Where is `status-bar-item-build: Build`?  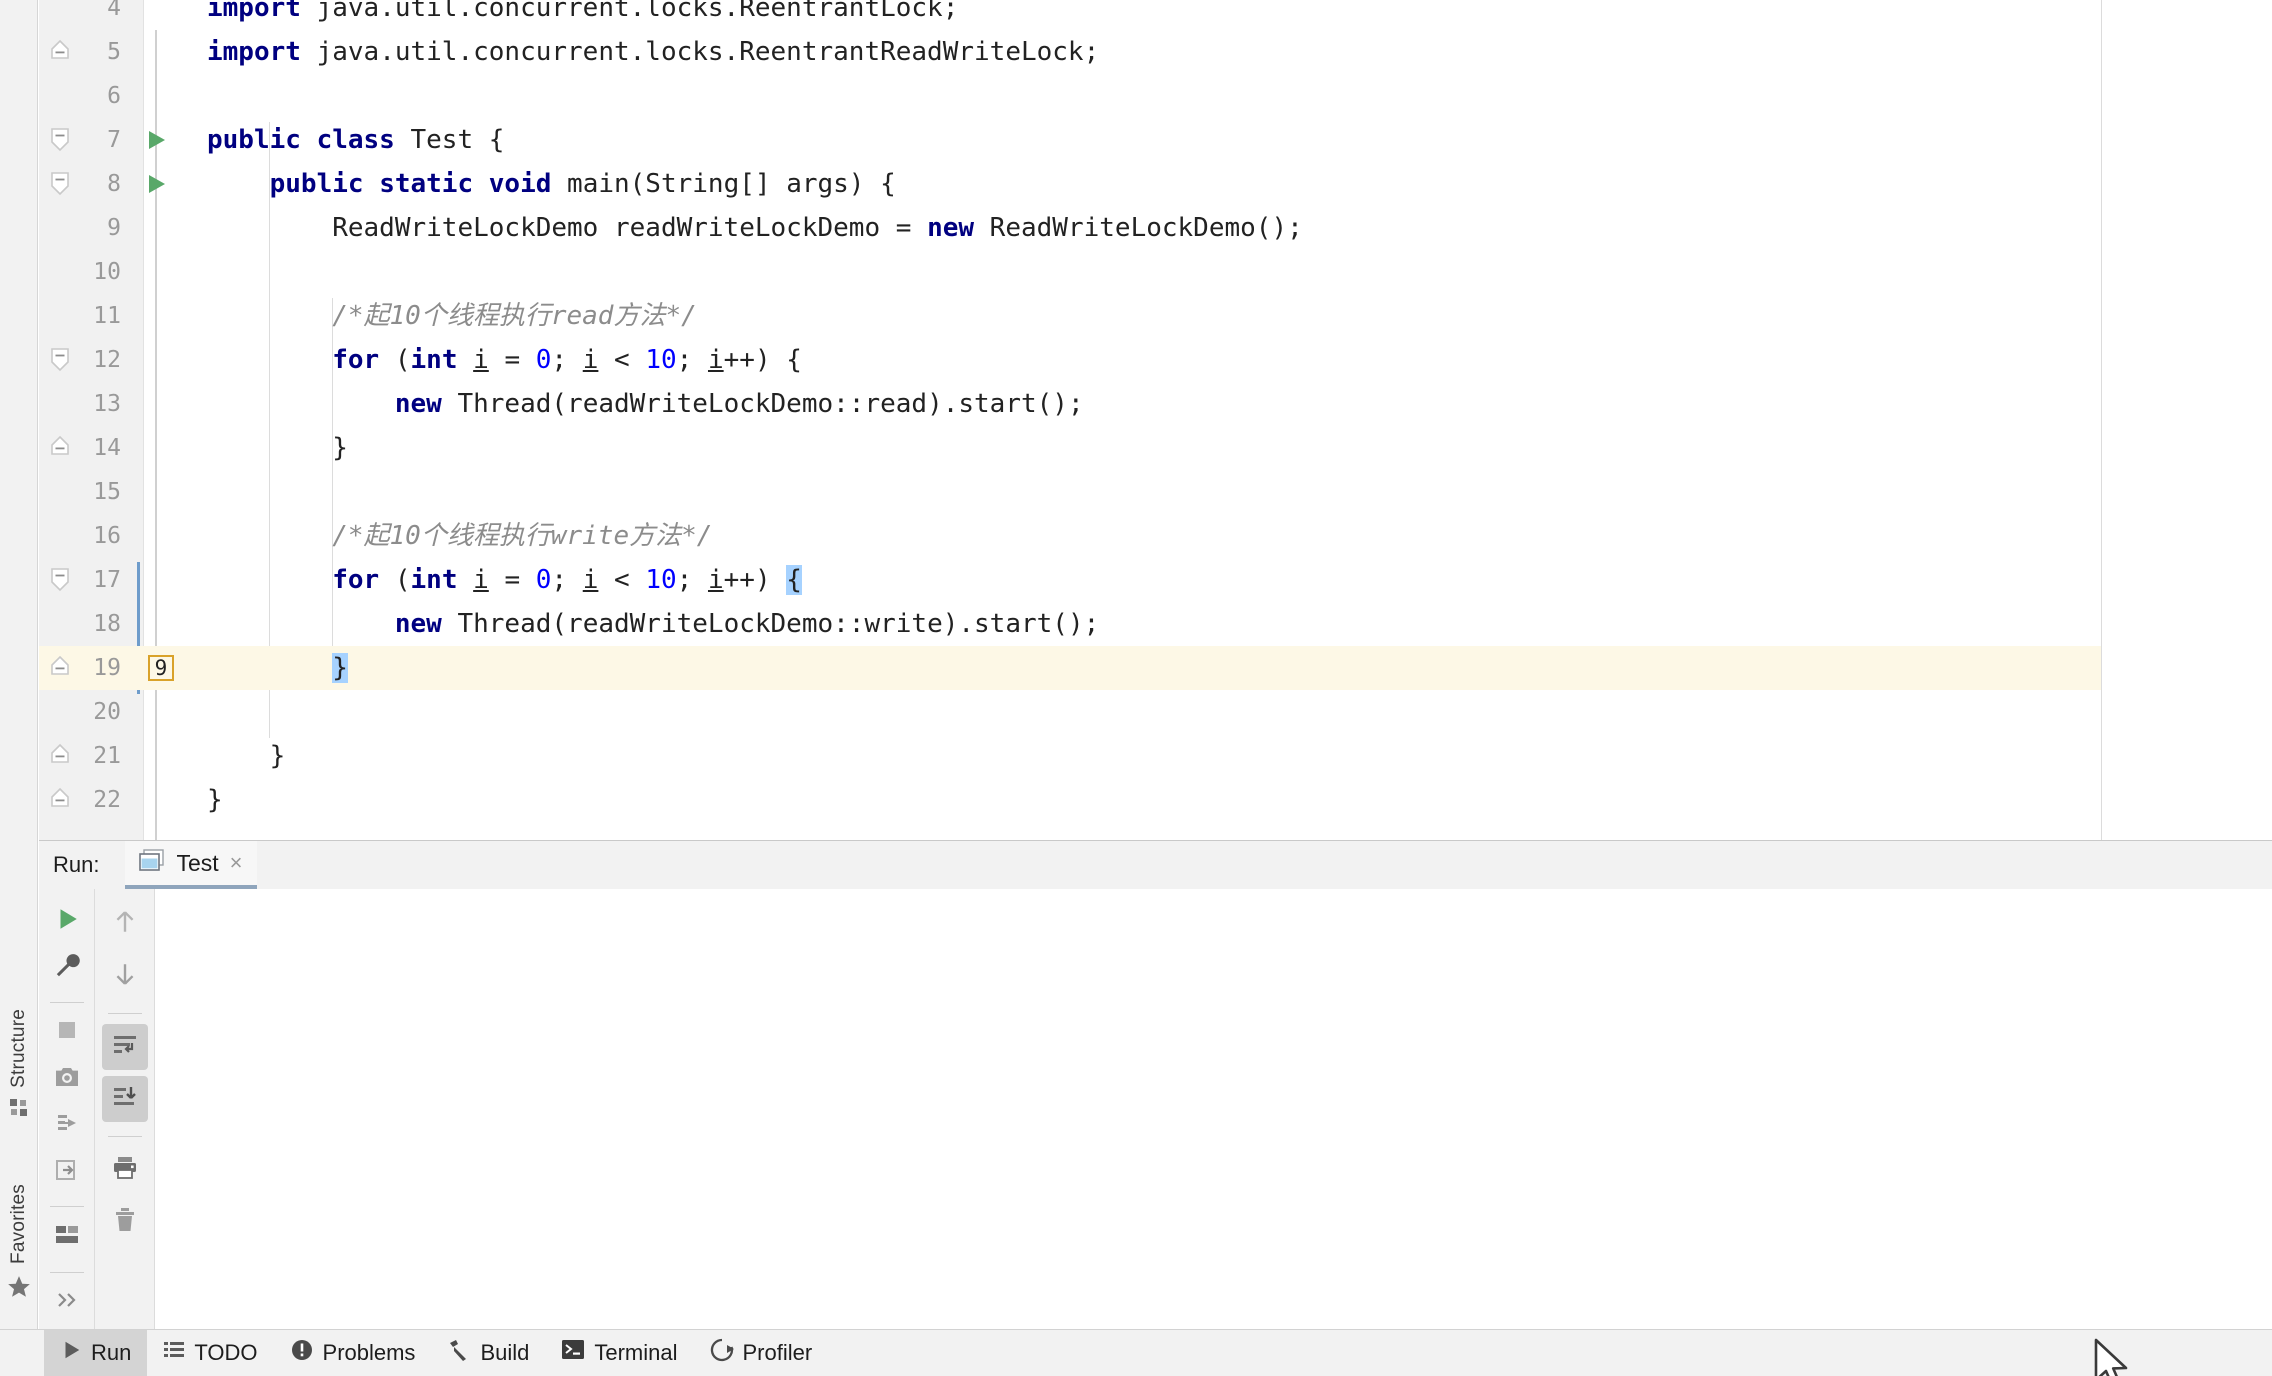 status-bar-item-build: Build is located at coordinates (488, 1353).